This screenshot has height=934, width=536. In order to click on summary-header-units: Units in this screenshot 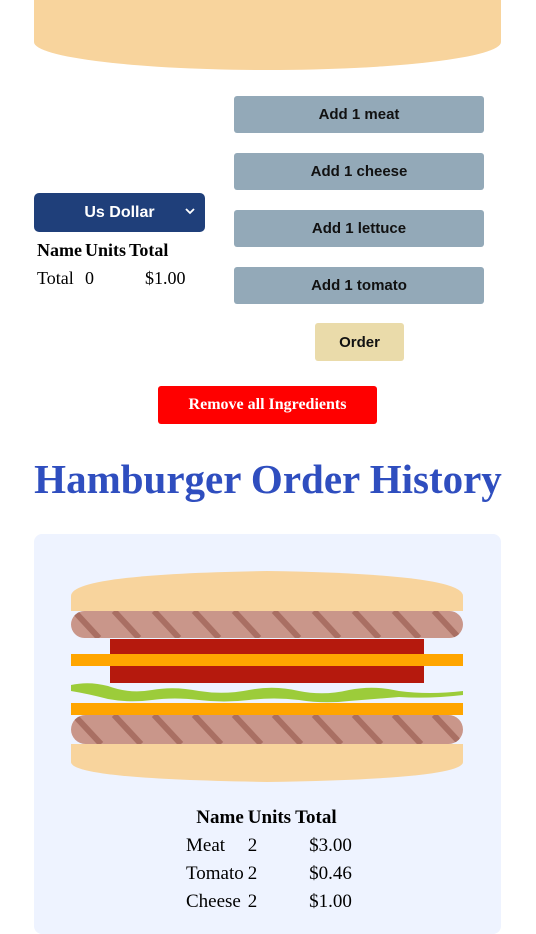, I will do `click(105, 249)`.